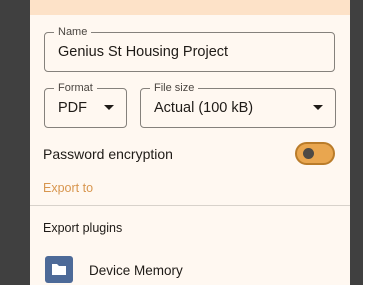 This screenshot has height=285, width=380. I want to click on password-encryption-label: Password encryption, so click(108, 154).